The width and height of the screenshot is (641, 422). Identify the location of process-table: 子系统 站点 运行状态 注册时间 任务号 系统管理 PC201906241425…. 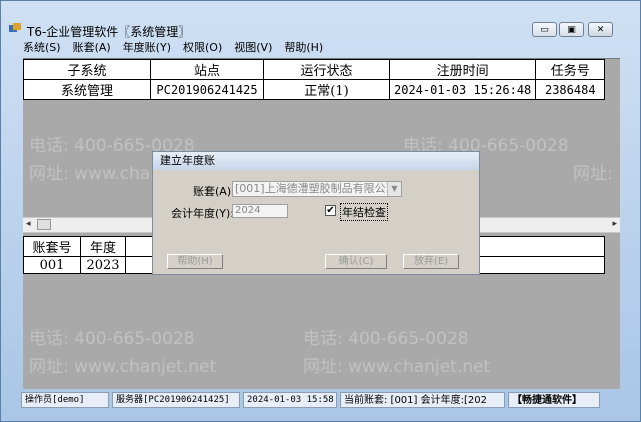
(314, 79).